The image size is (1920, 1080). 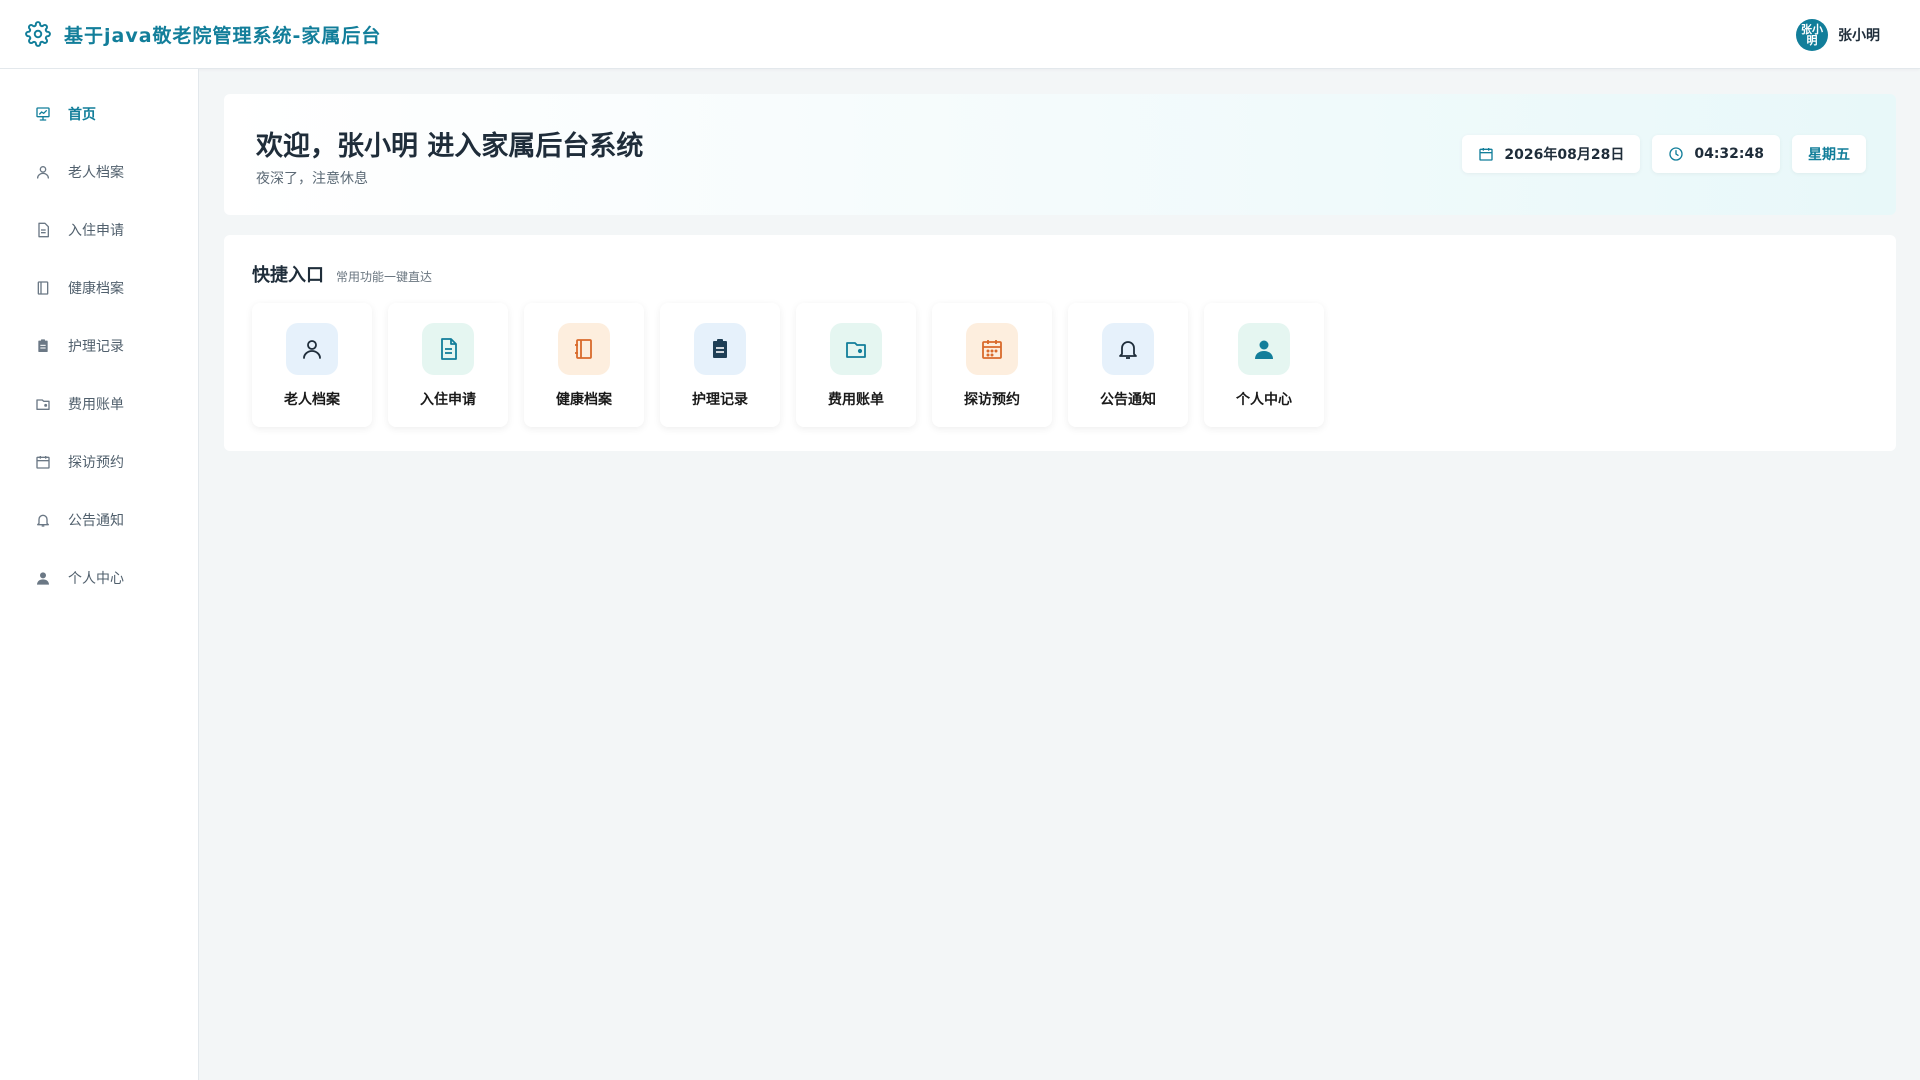 I want to click on quick-tile-profile: 个人中心, so click(x=1264, y=365).